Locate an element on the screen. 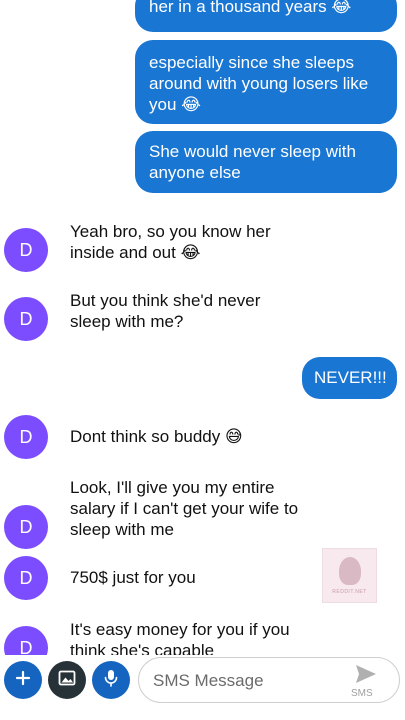 The image size is (405, 720). mic-icon is located at coordinates (111, 680).